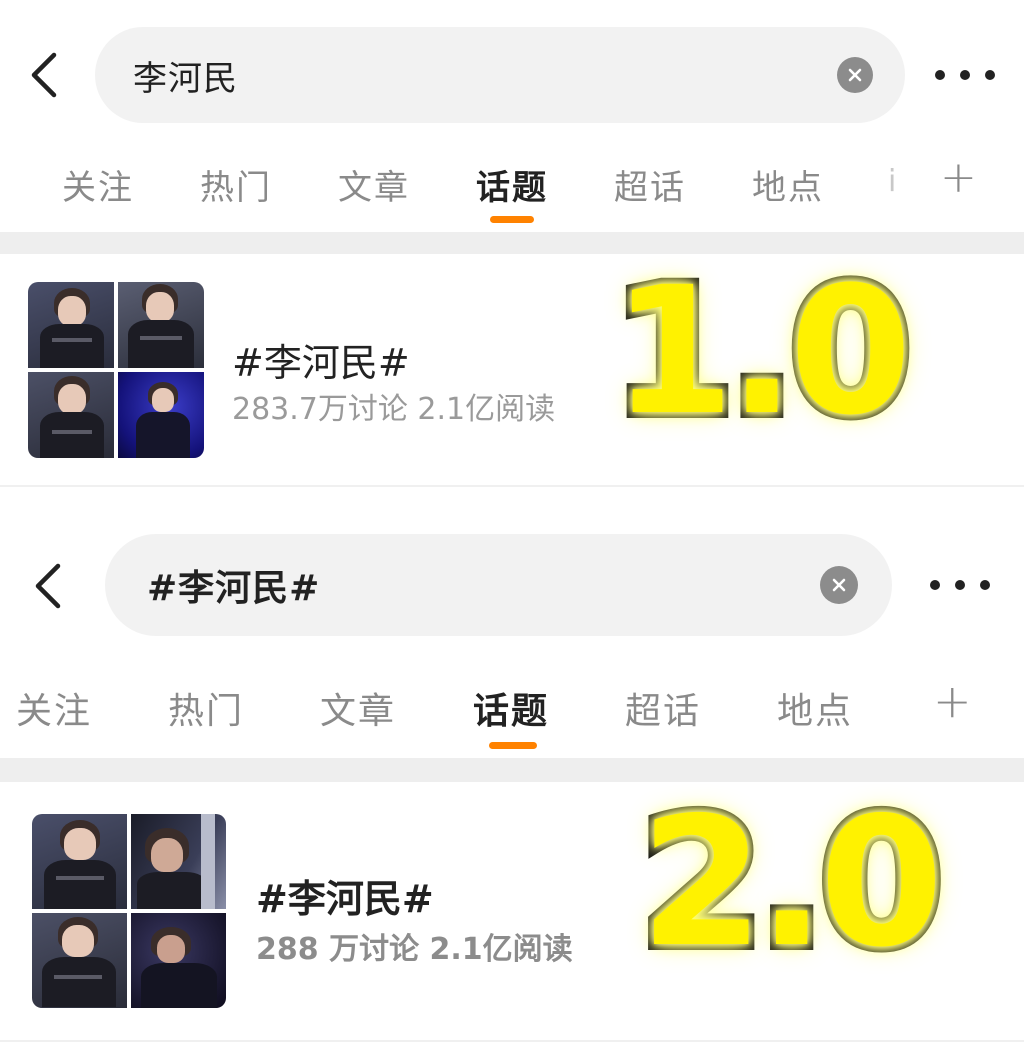  Describe the element at coordinates (791, 882) in the screenshot. I see `version-label: 2.0` at that location.